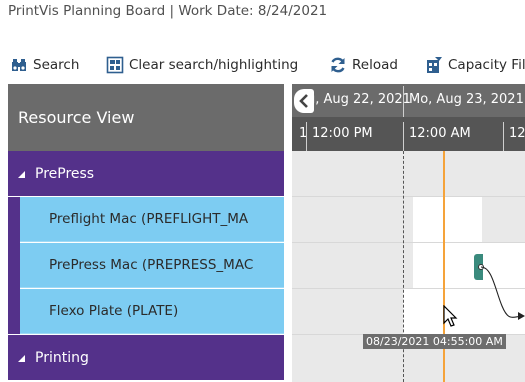  I want to click on resource-row-preflight: Preflight Mac (PREFLIGHT_MA, so click(152, 219).